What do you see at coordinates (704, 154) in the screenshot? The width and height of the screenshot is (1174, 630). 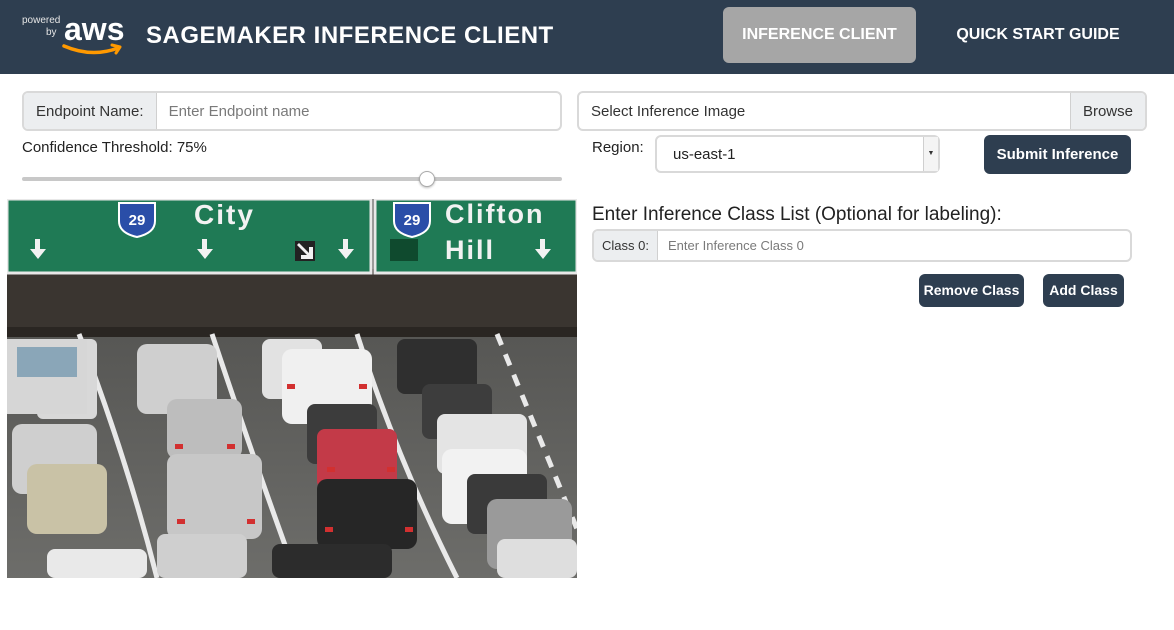 I see `region-selected-value: us-east-1` at bounding box center [704, 154].